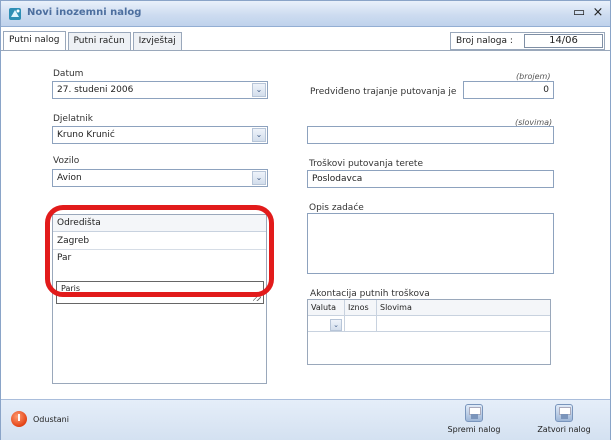 The width and height of the screenshot is (611, 440). I want to click on slovima-cell, so click(463, 324).